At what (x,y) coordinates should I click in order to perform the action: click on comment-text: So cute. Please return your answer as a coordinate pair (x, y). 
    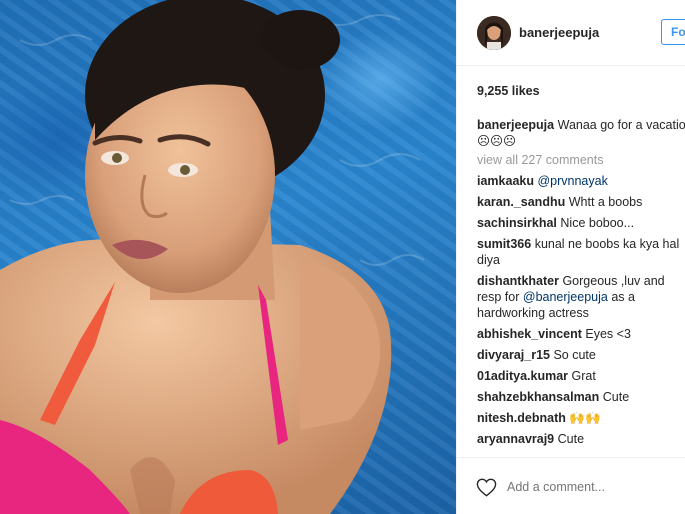
    Looking at the image, I should click on (574, 355).